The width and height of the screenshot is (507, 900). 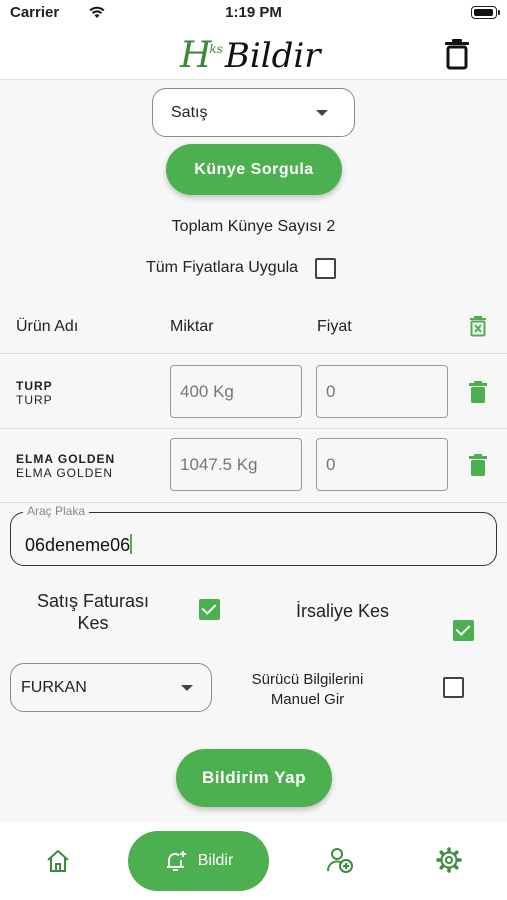 I want to click on logo-h: H, so click(x=196, y=55).